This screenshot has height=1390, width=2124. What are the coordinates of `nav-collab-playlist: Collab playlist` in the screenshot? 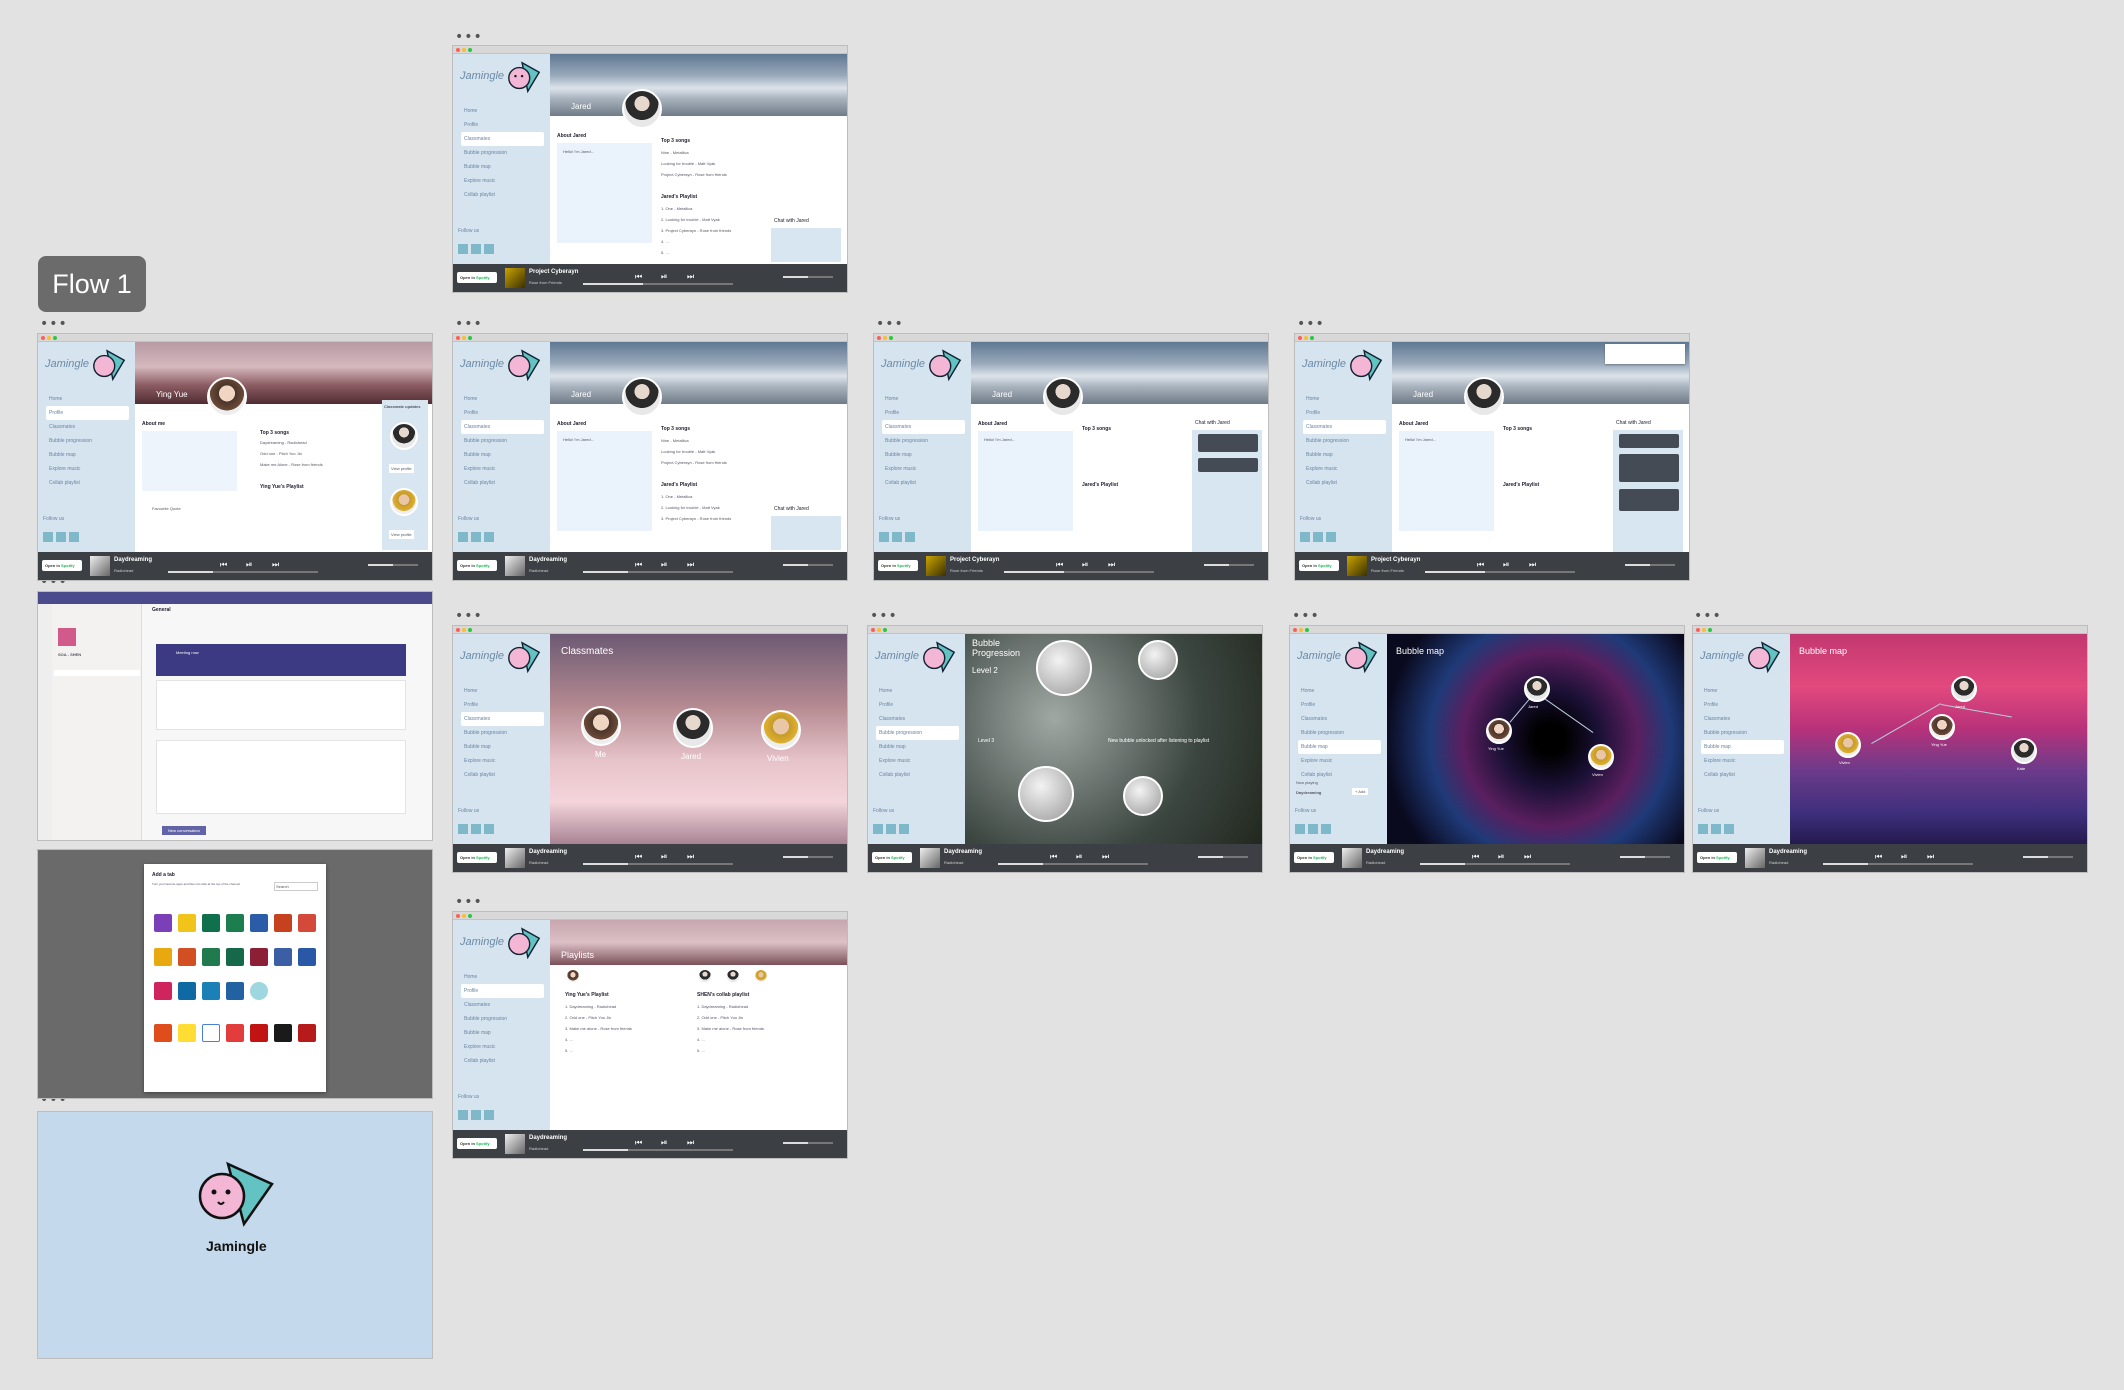 It's located at (502, 1061).